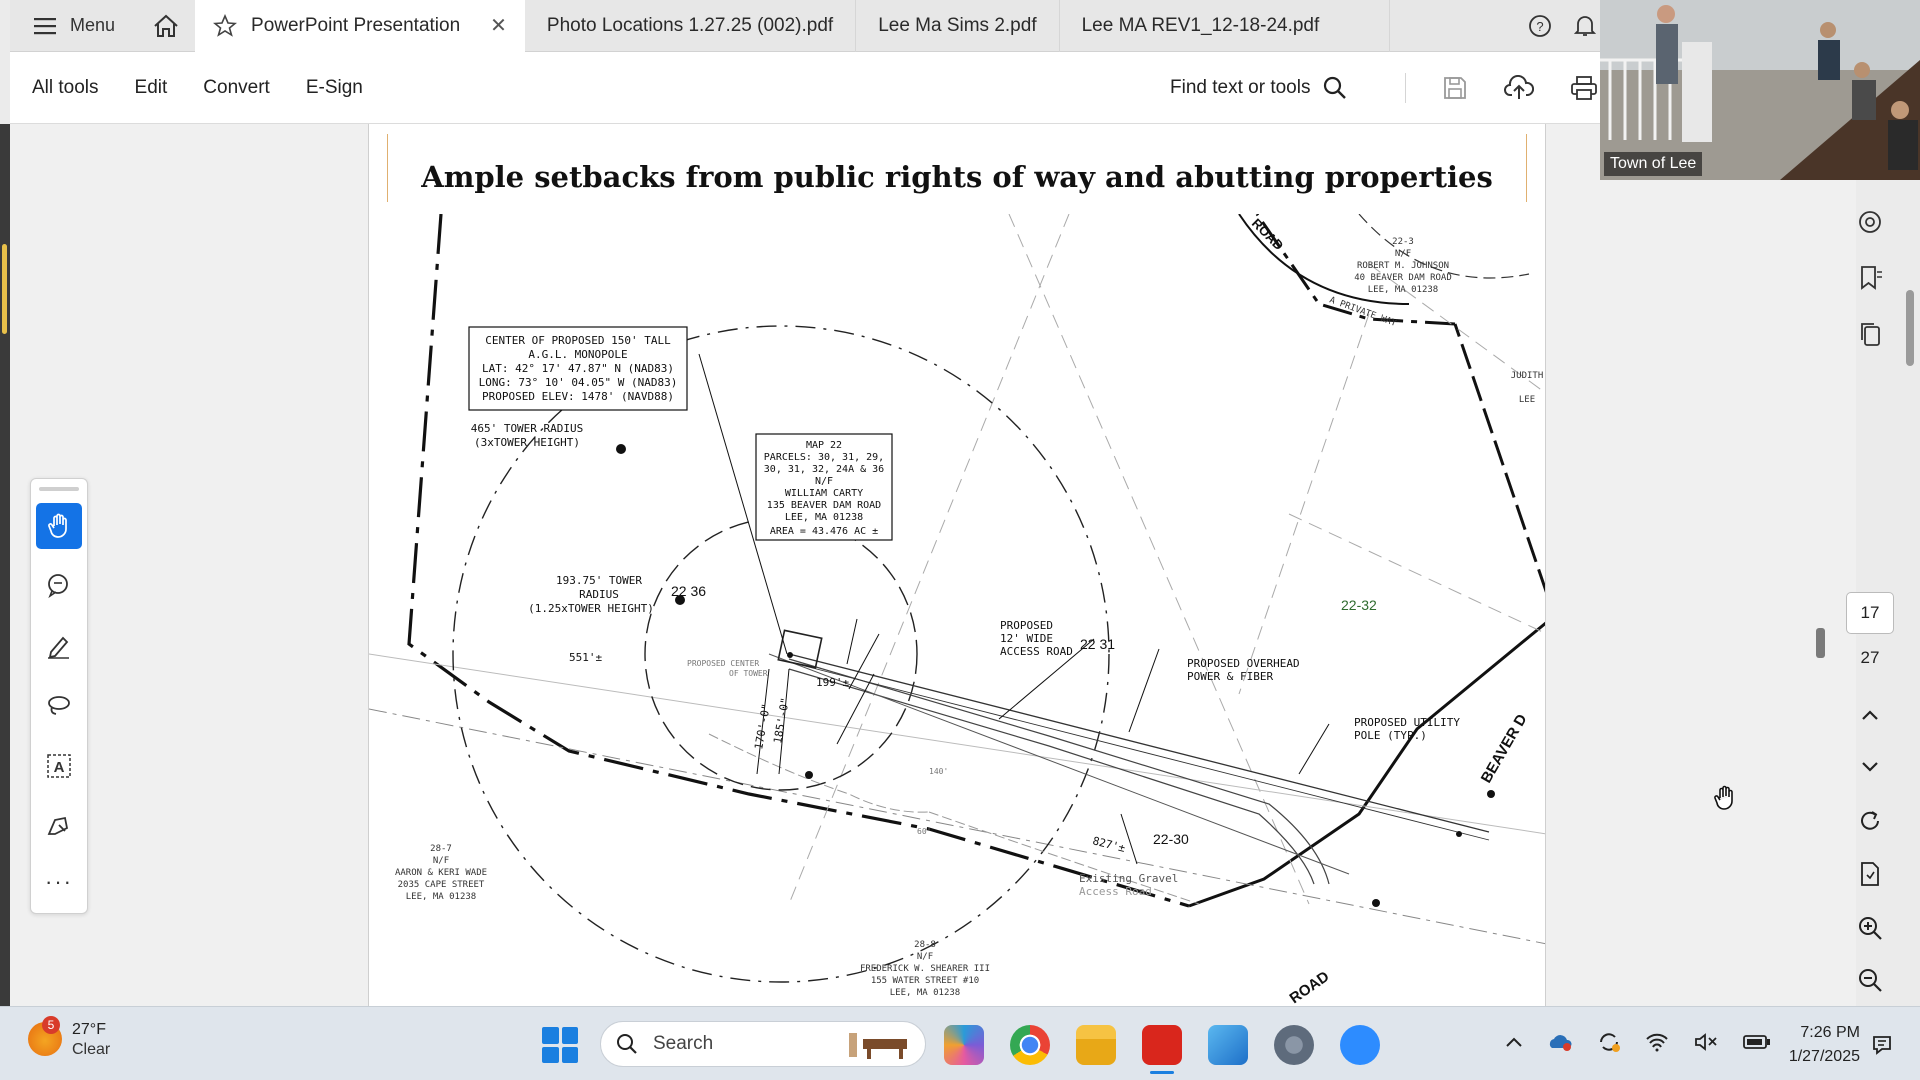 The width and height of the screenshot is (1920, 1080). I want to click on proposed-center-label-1: PROPOSED CENTER, so click(723, 663).